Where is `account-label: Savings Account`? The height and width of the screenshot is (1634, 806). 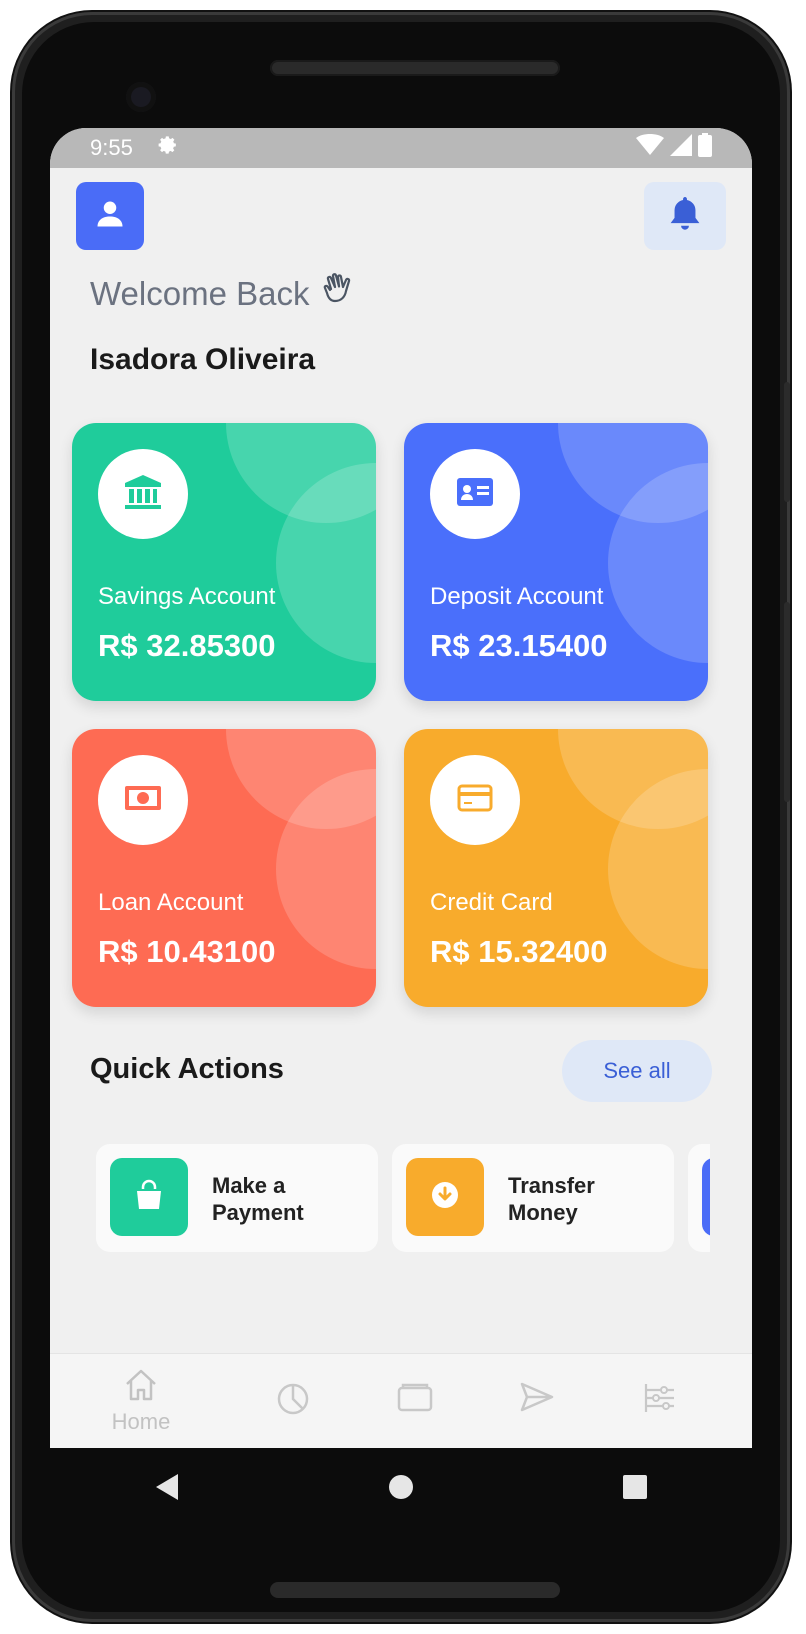
account-label: Savings Account is located at coordinates (187, 596).